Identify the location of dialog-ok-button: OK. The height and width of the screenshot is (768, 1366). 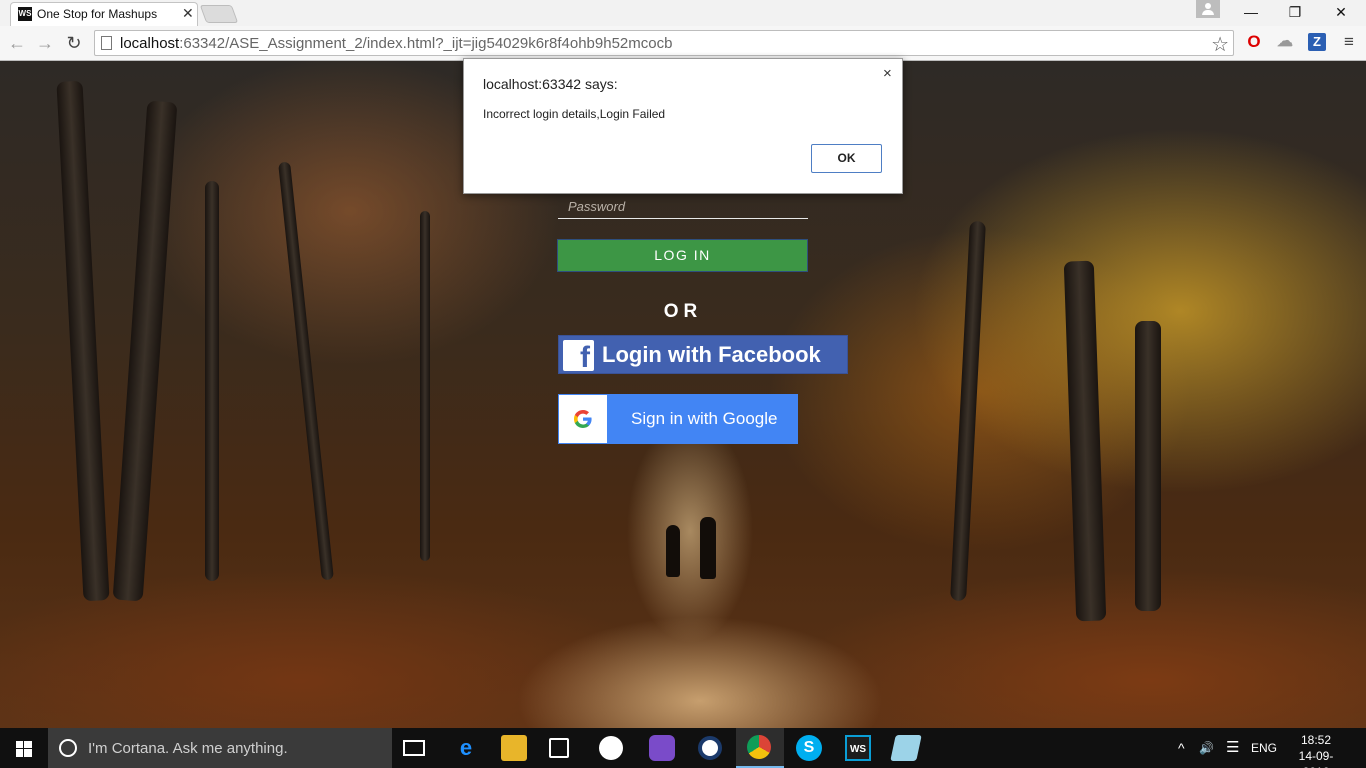
(846, 158).